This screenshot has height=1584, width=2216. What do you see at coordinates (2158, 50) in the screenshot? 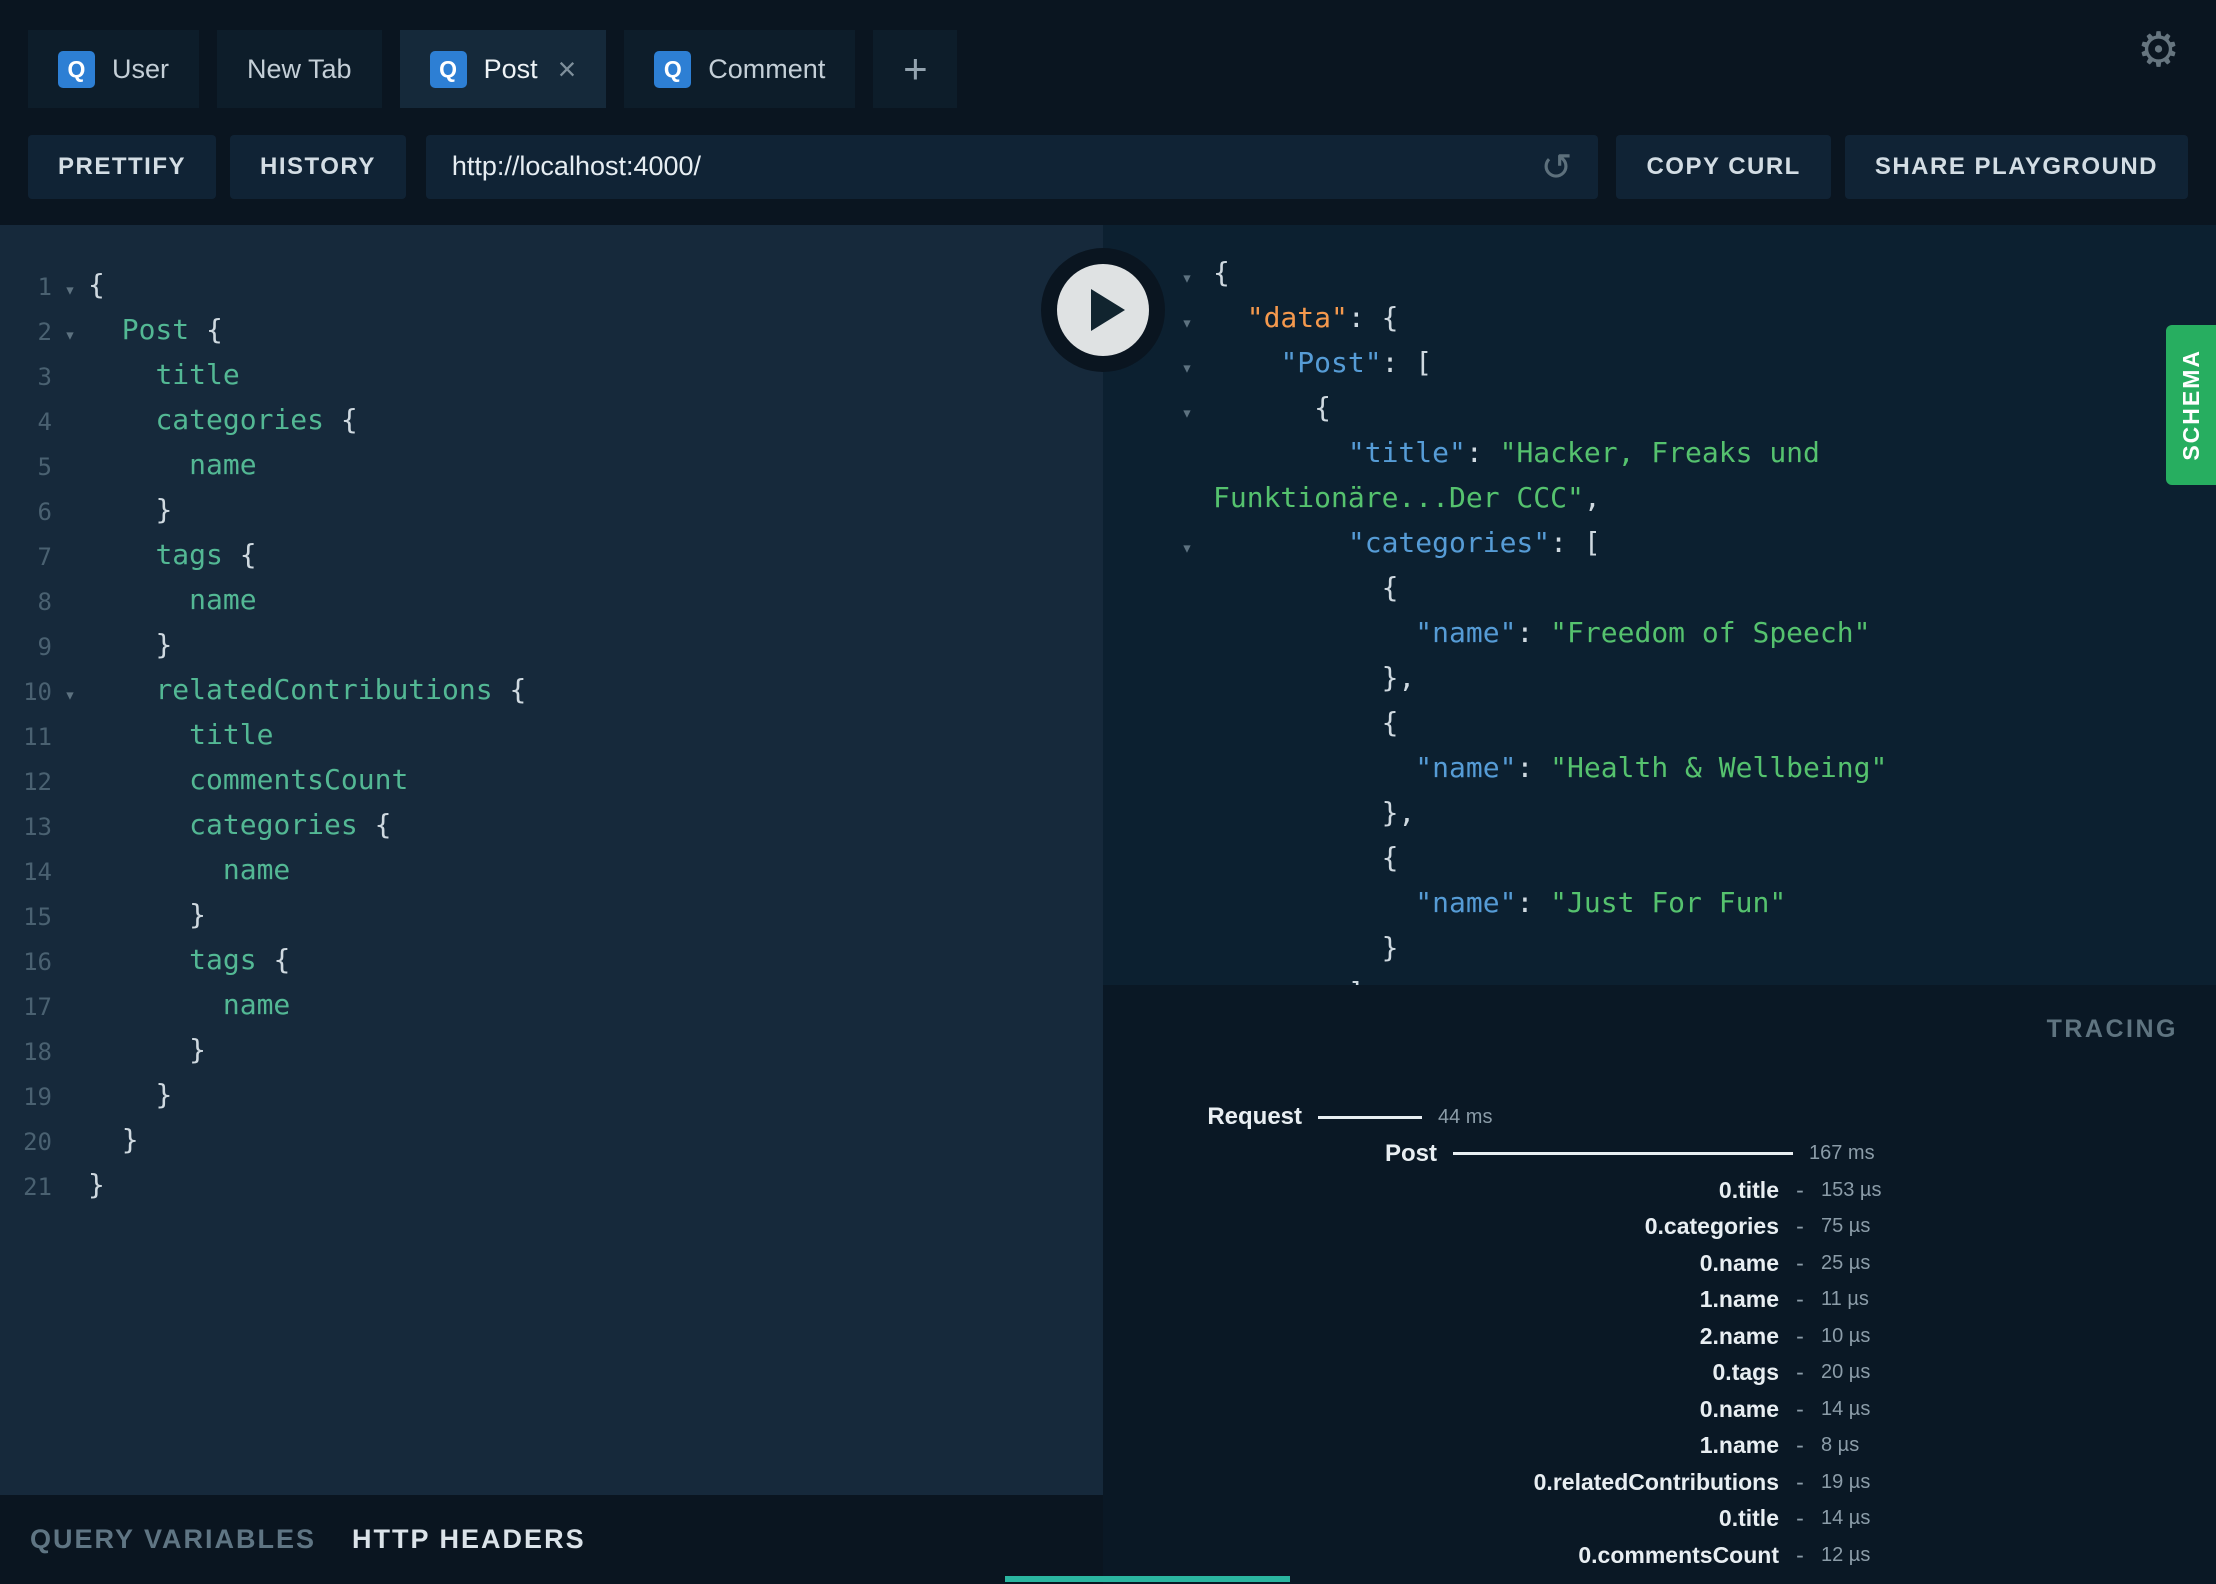
I see `settings-gear-icon: ⚙` at bounding box center [2158, 50].